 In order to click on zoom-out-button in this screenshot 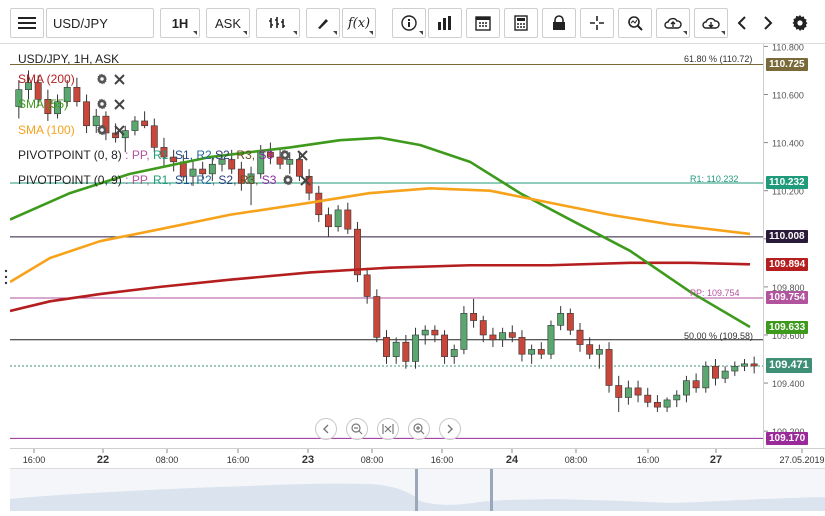, I will do `click(357, 429)`.